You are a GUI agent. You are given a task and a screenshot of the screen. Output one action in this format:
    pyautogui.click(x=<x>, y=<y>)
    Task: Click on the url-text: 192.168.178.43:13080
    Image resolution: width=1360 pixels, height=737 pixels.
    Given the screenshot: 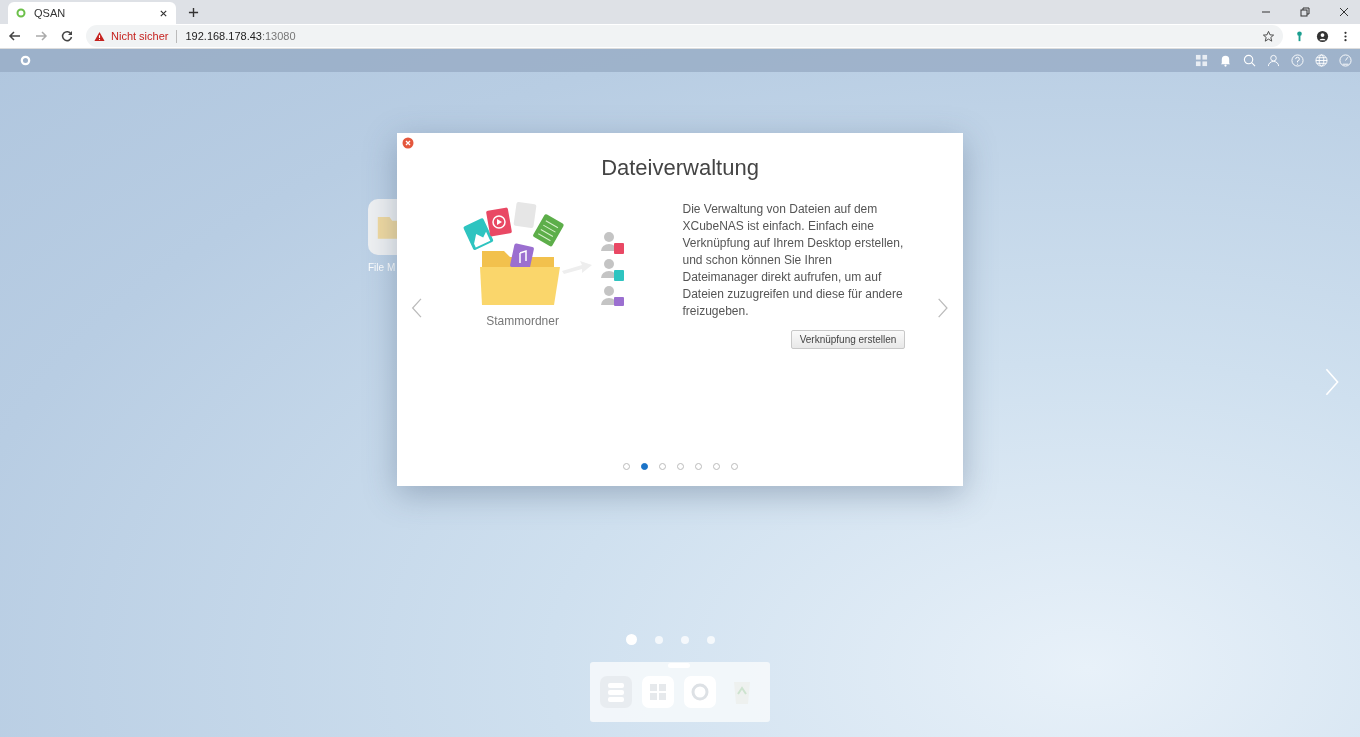 What is the action you would take?
    pyautogui.click(x=240, y=36)
    